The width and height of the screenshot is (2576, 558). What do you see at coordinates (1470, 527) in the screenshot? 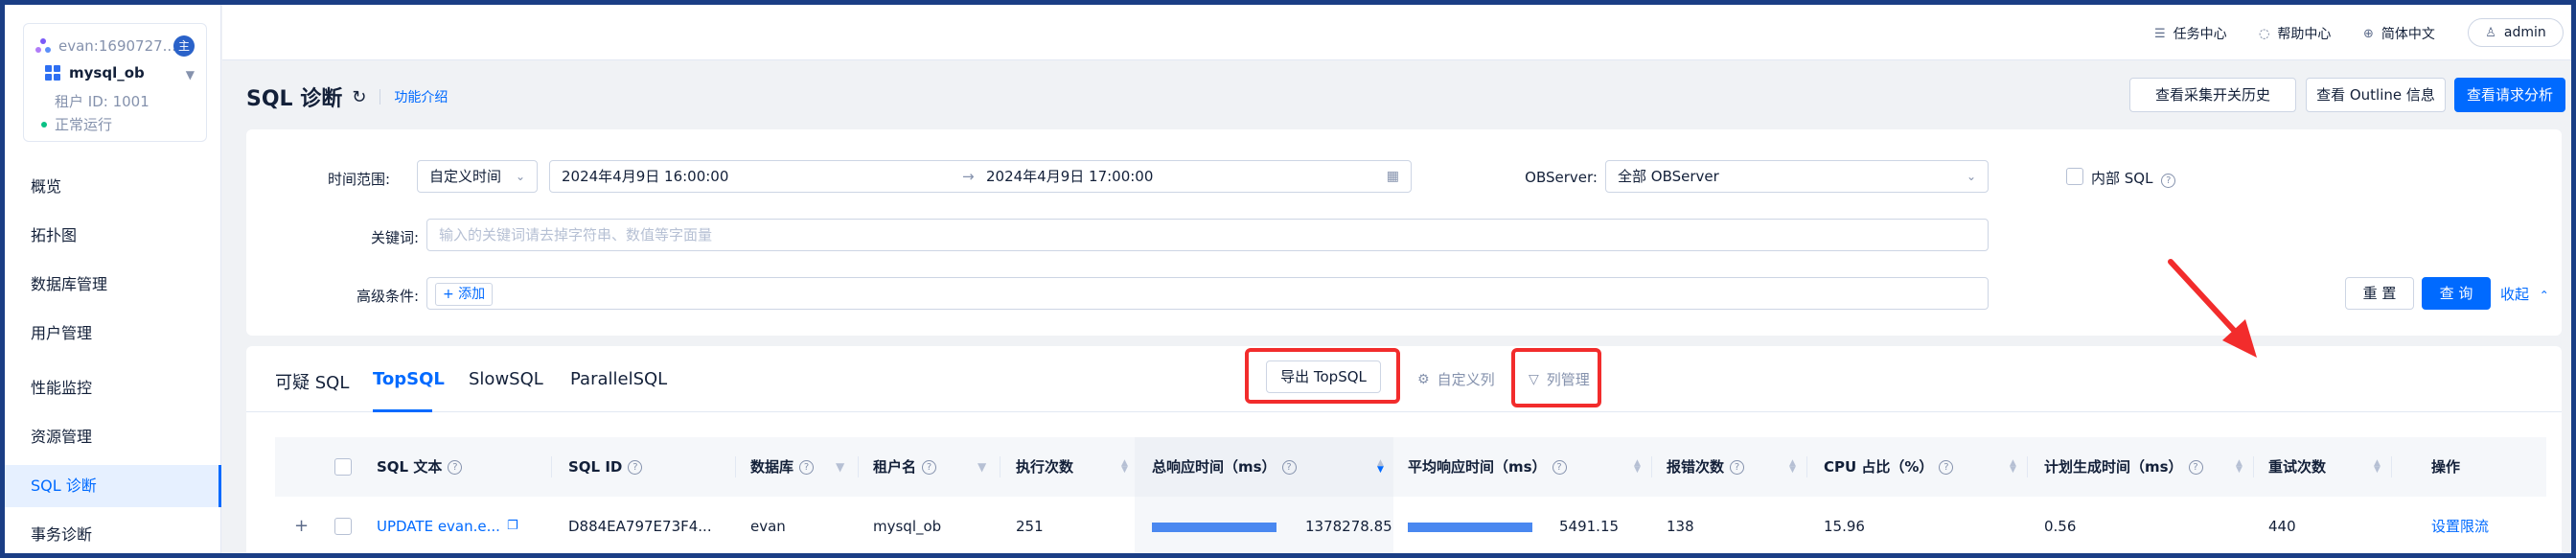
I see `avg-resp-bar` at bounding box center [1470, 527].